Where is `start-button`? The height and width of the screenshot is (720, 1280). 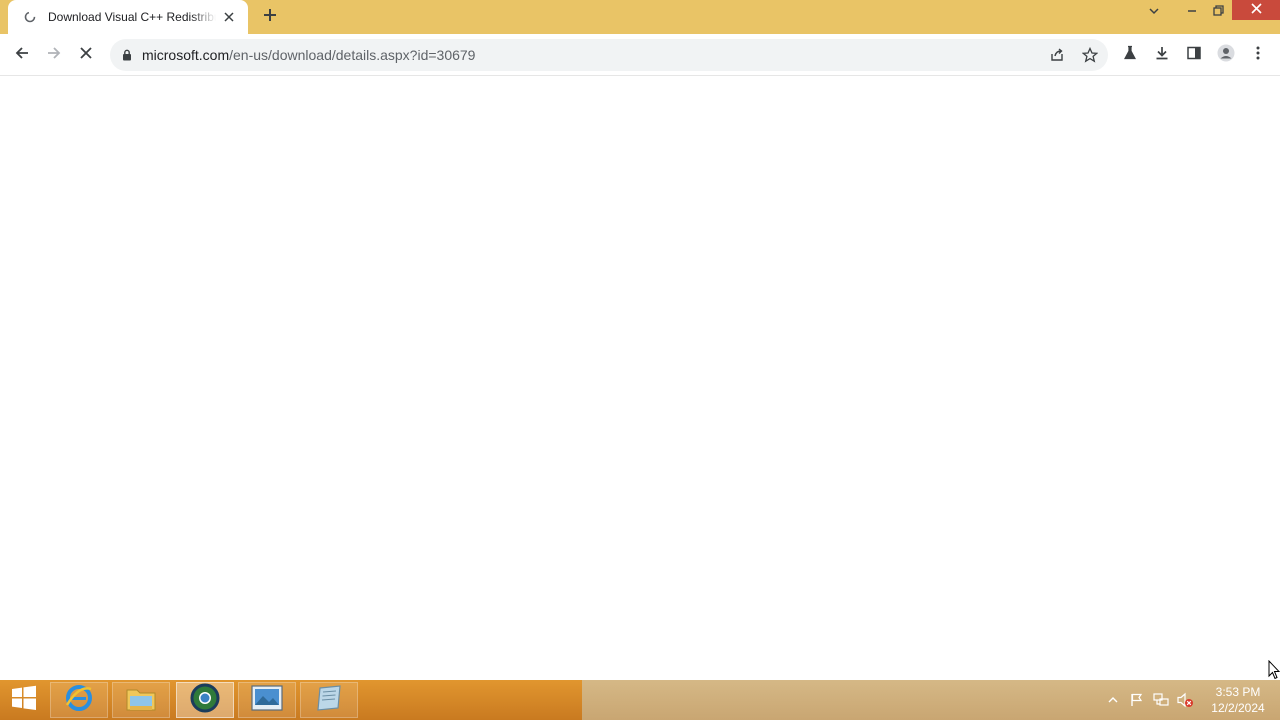 start-button is located at coordinates (24, 700).